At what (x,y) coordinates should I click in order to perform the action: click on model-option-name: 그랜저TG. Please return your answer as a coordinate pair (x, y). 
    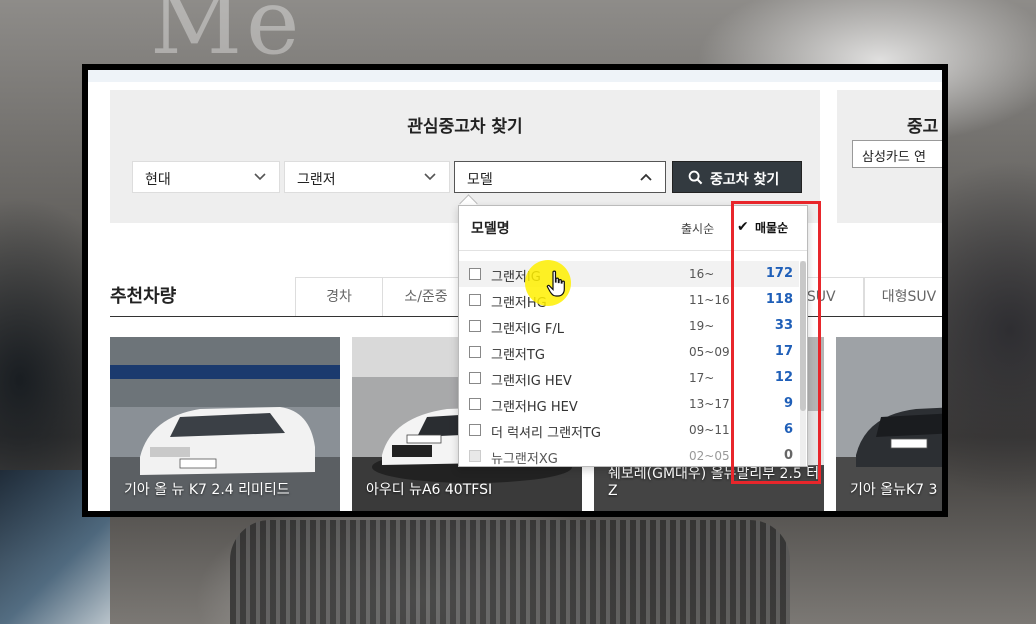
    Looking at the image, I should click on (518, 355).